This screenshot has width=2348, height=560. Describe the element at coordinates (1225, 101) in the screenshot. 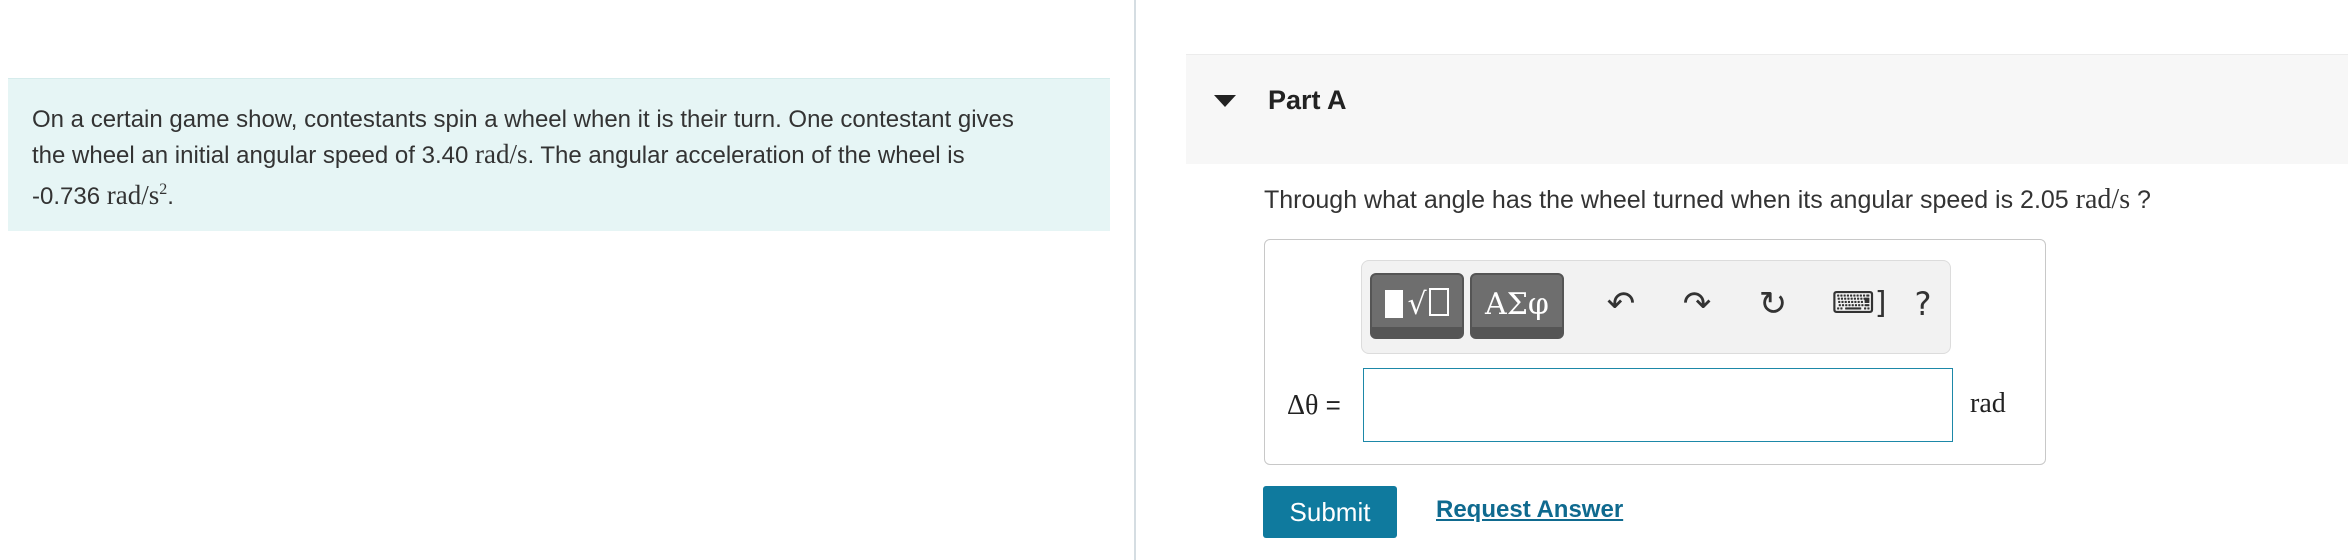

I see `caret-down-icon` at that location.